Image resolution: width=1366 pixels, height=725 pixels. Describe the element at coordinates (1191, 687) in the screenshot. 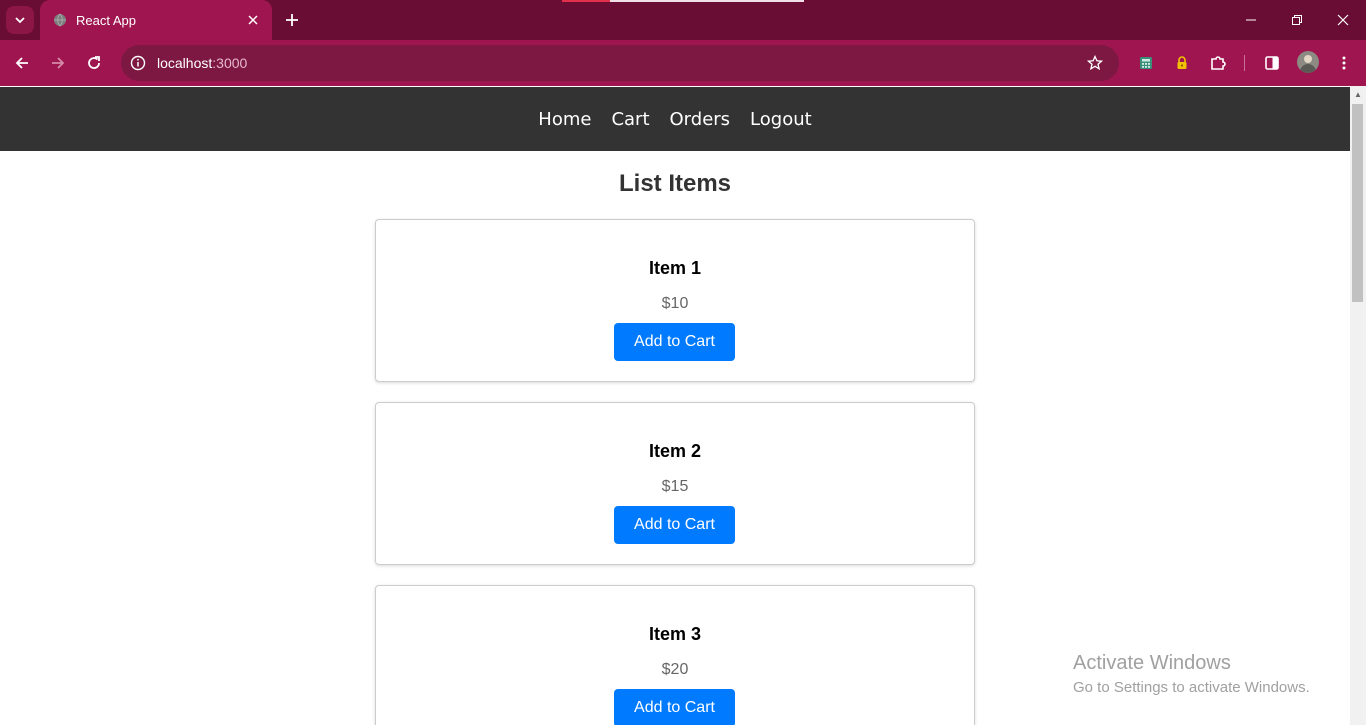

I see `watermark-subtitle: Go to Settings to activate Windows.` at that location.